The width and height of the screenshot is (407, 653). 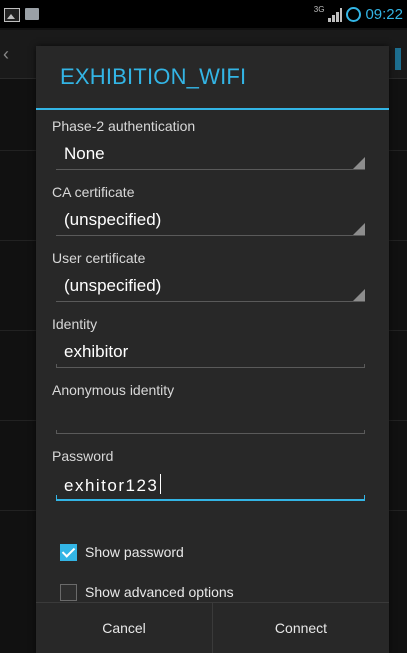 I want to click on identity-label: Identity, so click(x=75, y=324).